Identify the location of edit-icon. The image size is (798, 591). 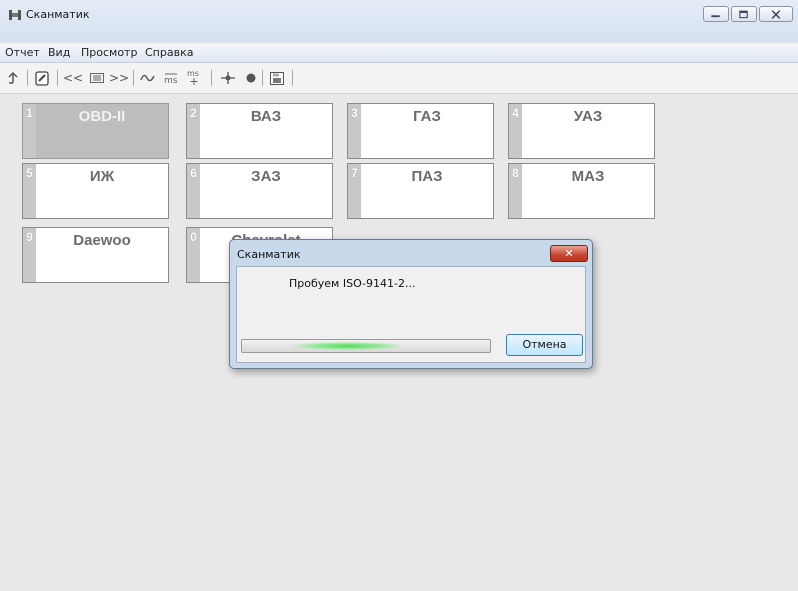
(41, 78).